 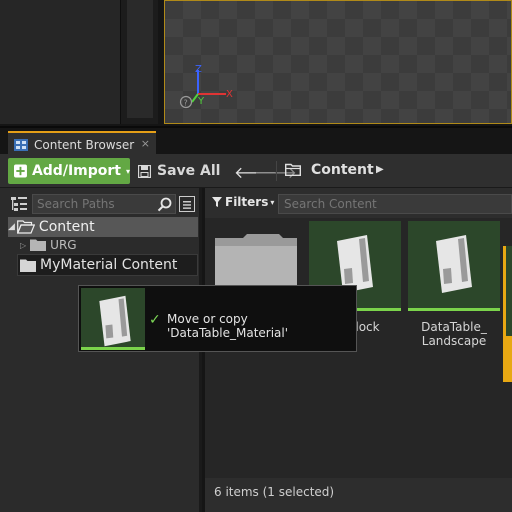 I want to click on collapsed-arrow-icon: ▷, so click(x=23, y=245).